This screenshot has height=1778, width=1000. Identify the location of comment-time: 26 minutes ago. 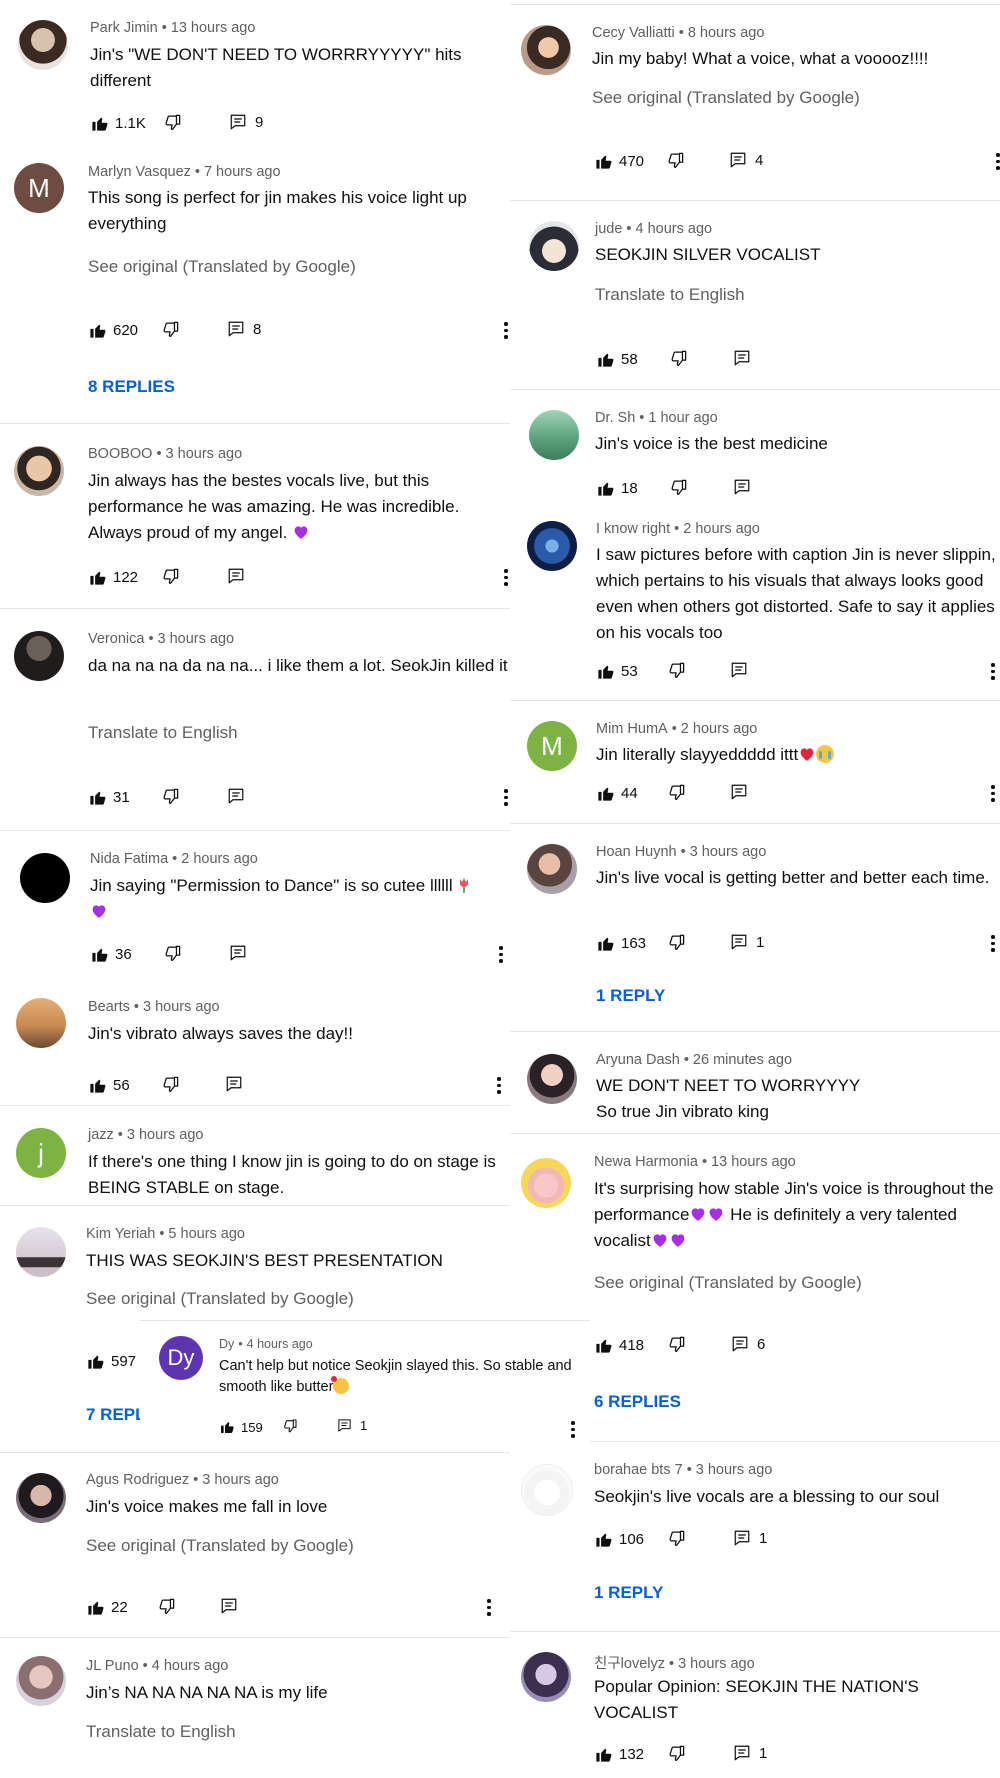
(742, 1060).